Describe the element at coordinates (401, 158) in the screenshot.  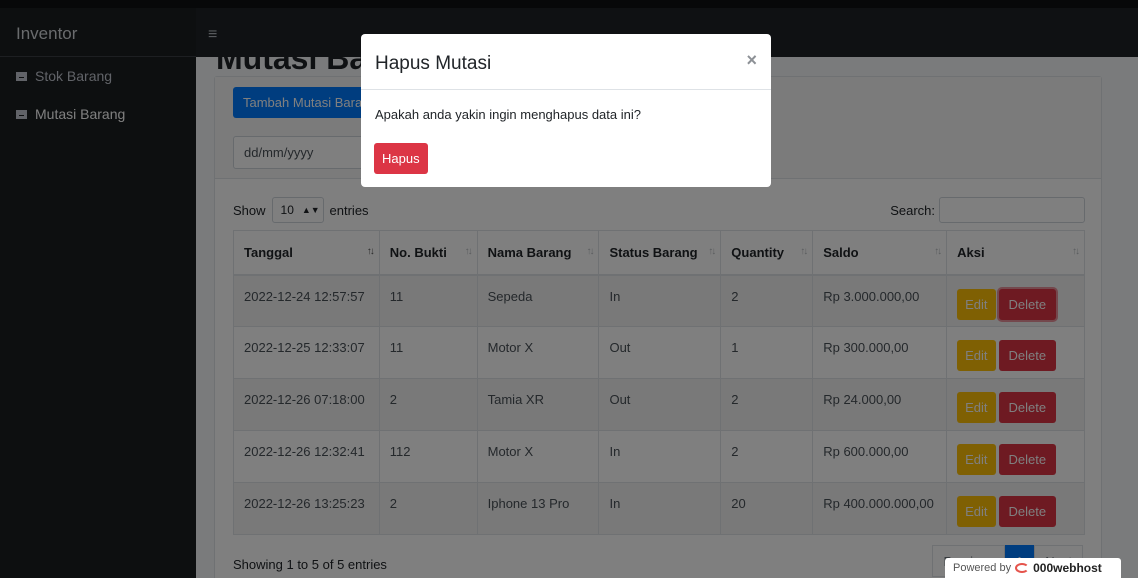
I see `confirm-delete-button: Hapus` at that location.